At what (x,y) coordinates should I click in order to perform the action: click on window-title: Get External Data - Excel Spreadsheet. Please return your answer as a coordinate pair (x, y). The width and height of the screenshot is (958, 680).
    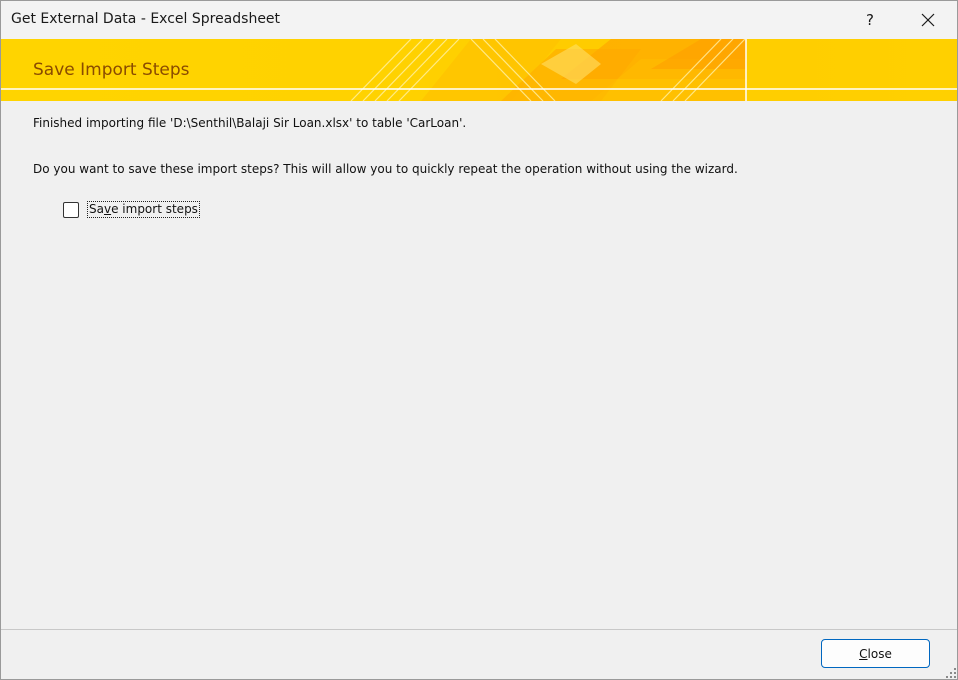
    Looking at the image, I should click on (146, 19).